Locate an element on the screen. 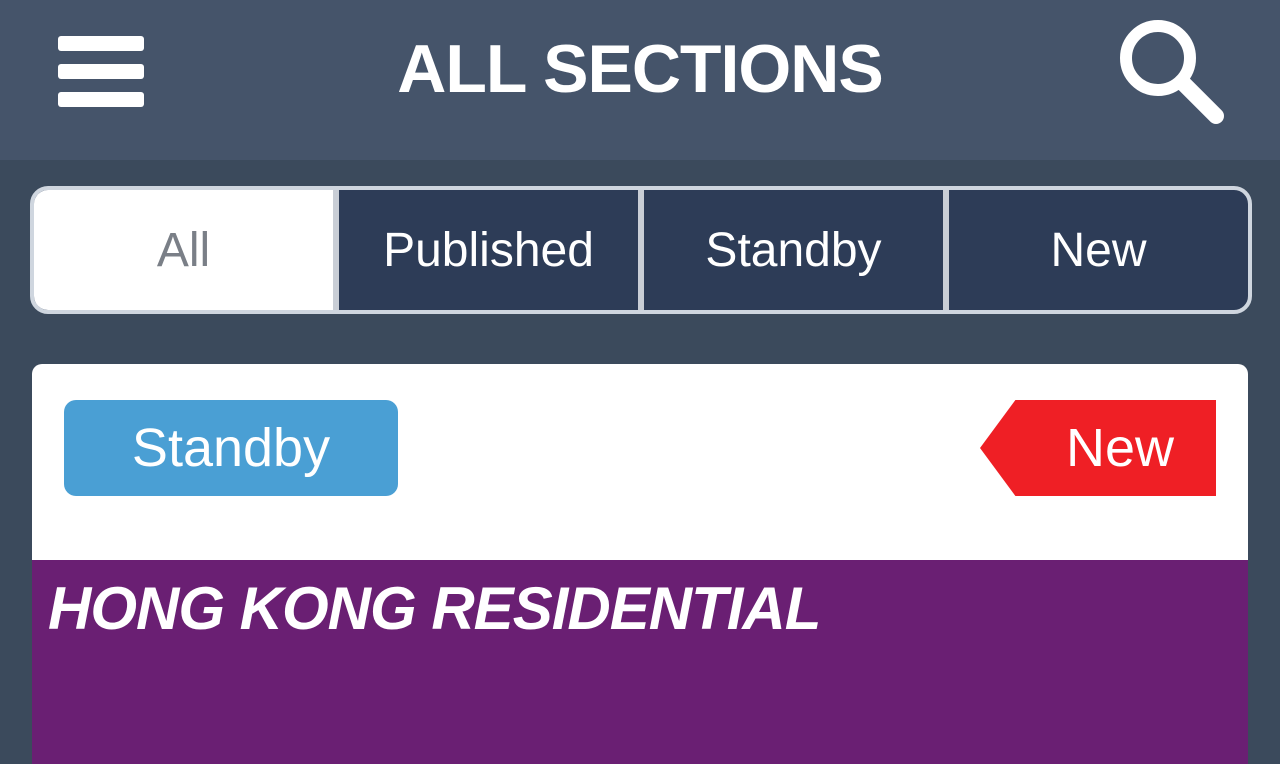 This screenshot has height=764, width=1280. page-title: ALL SECTIONS is located at coordinates (640, 69).